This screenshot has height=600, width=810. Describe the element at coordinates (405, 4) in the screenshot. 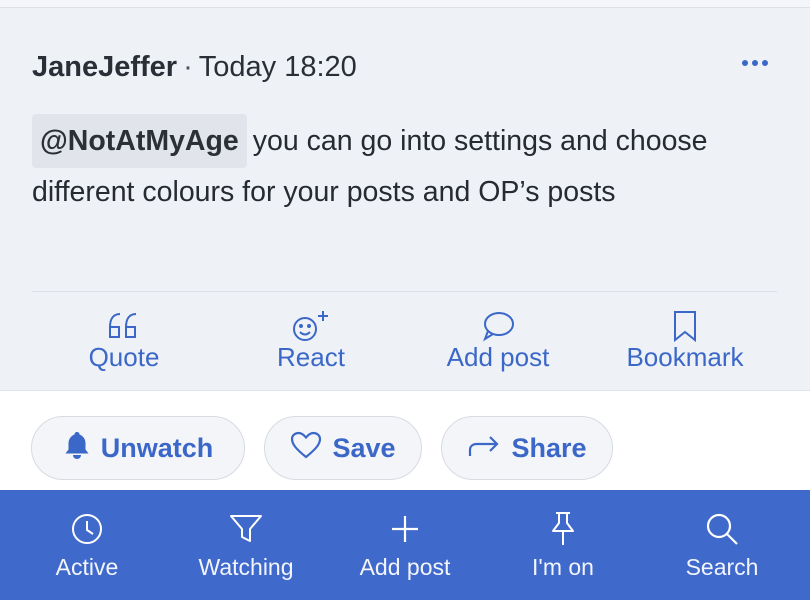

I see `top-strip` at that location.